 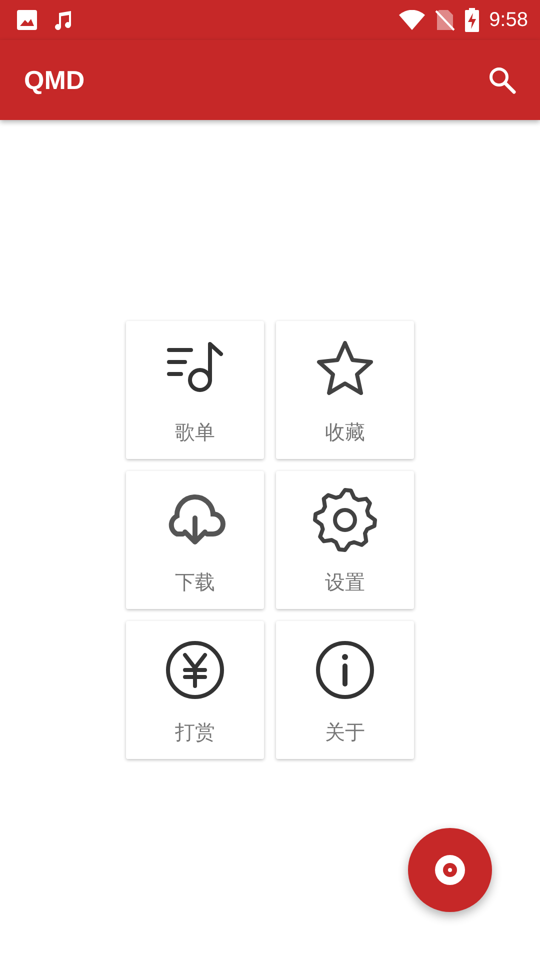 I want to click on search-icon, so click(x=502, y=80).